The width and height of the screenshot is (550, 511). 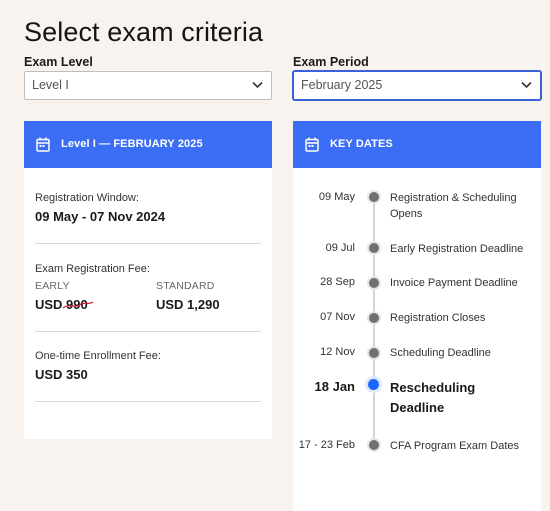 I want to click on exam-period-value: February 2025, so click(x=342, y=85).